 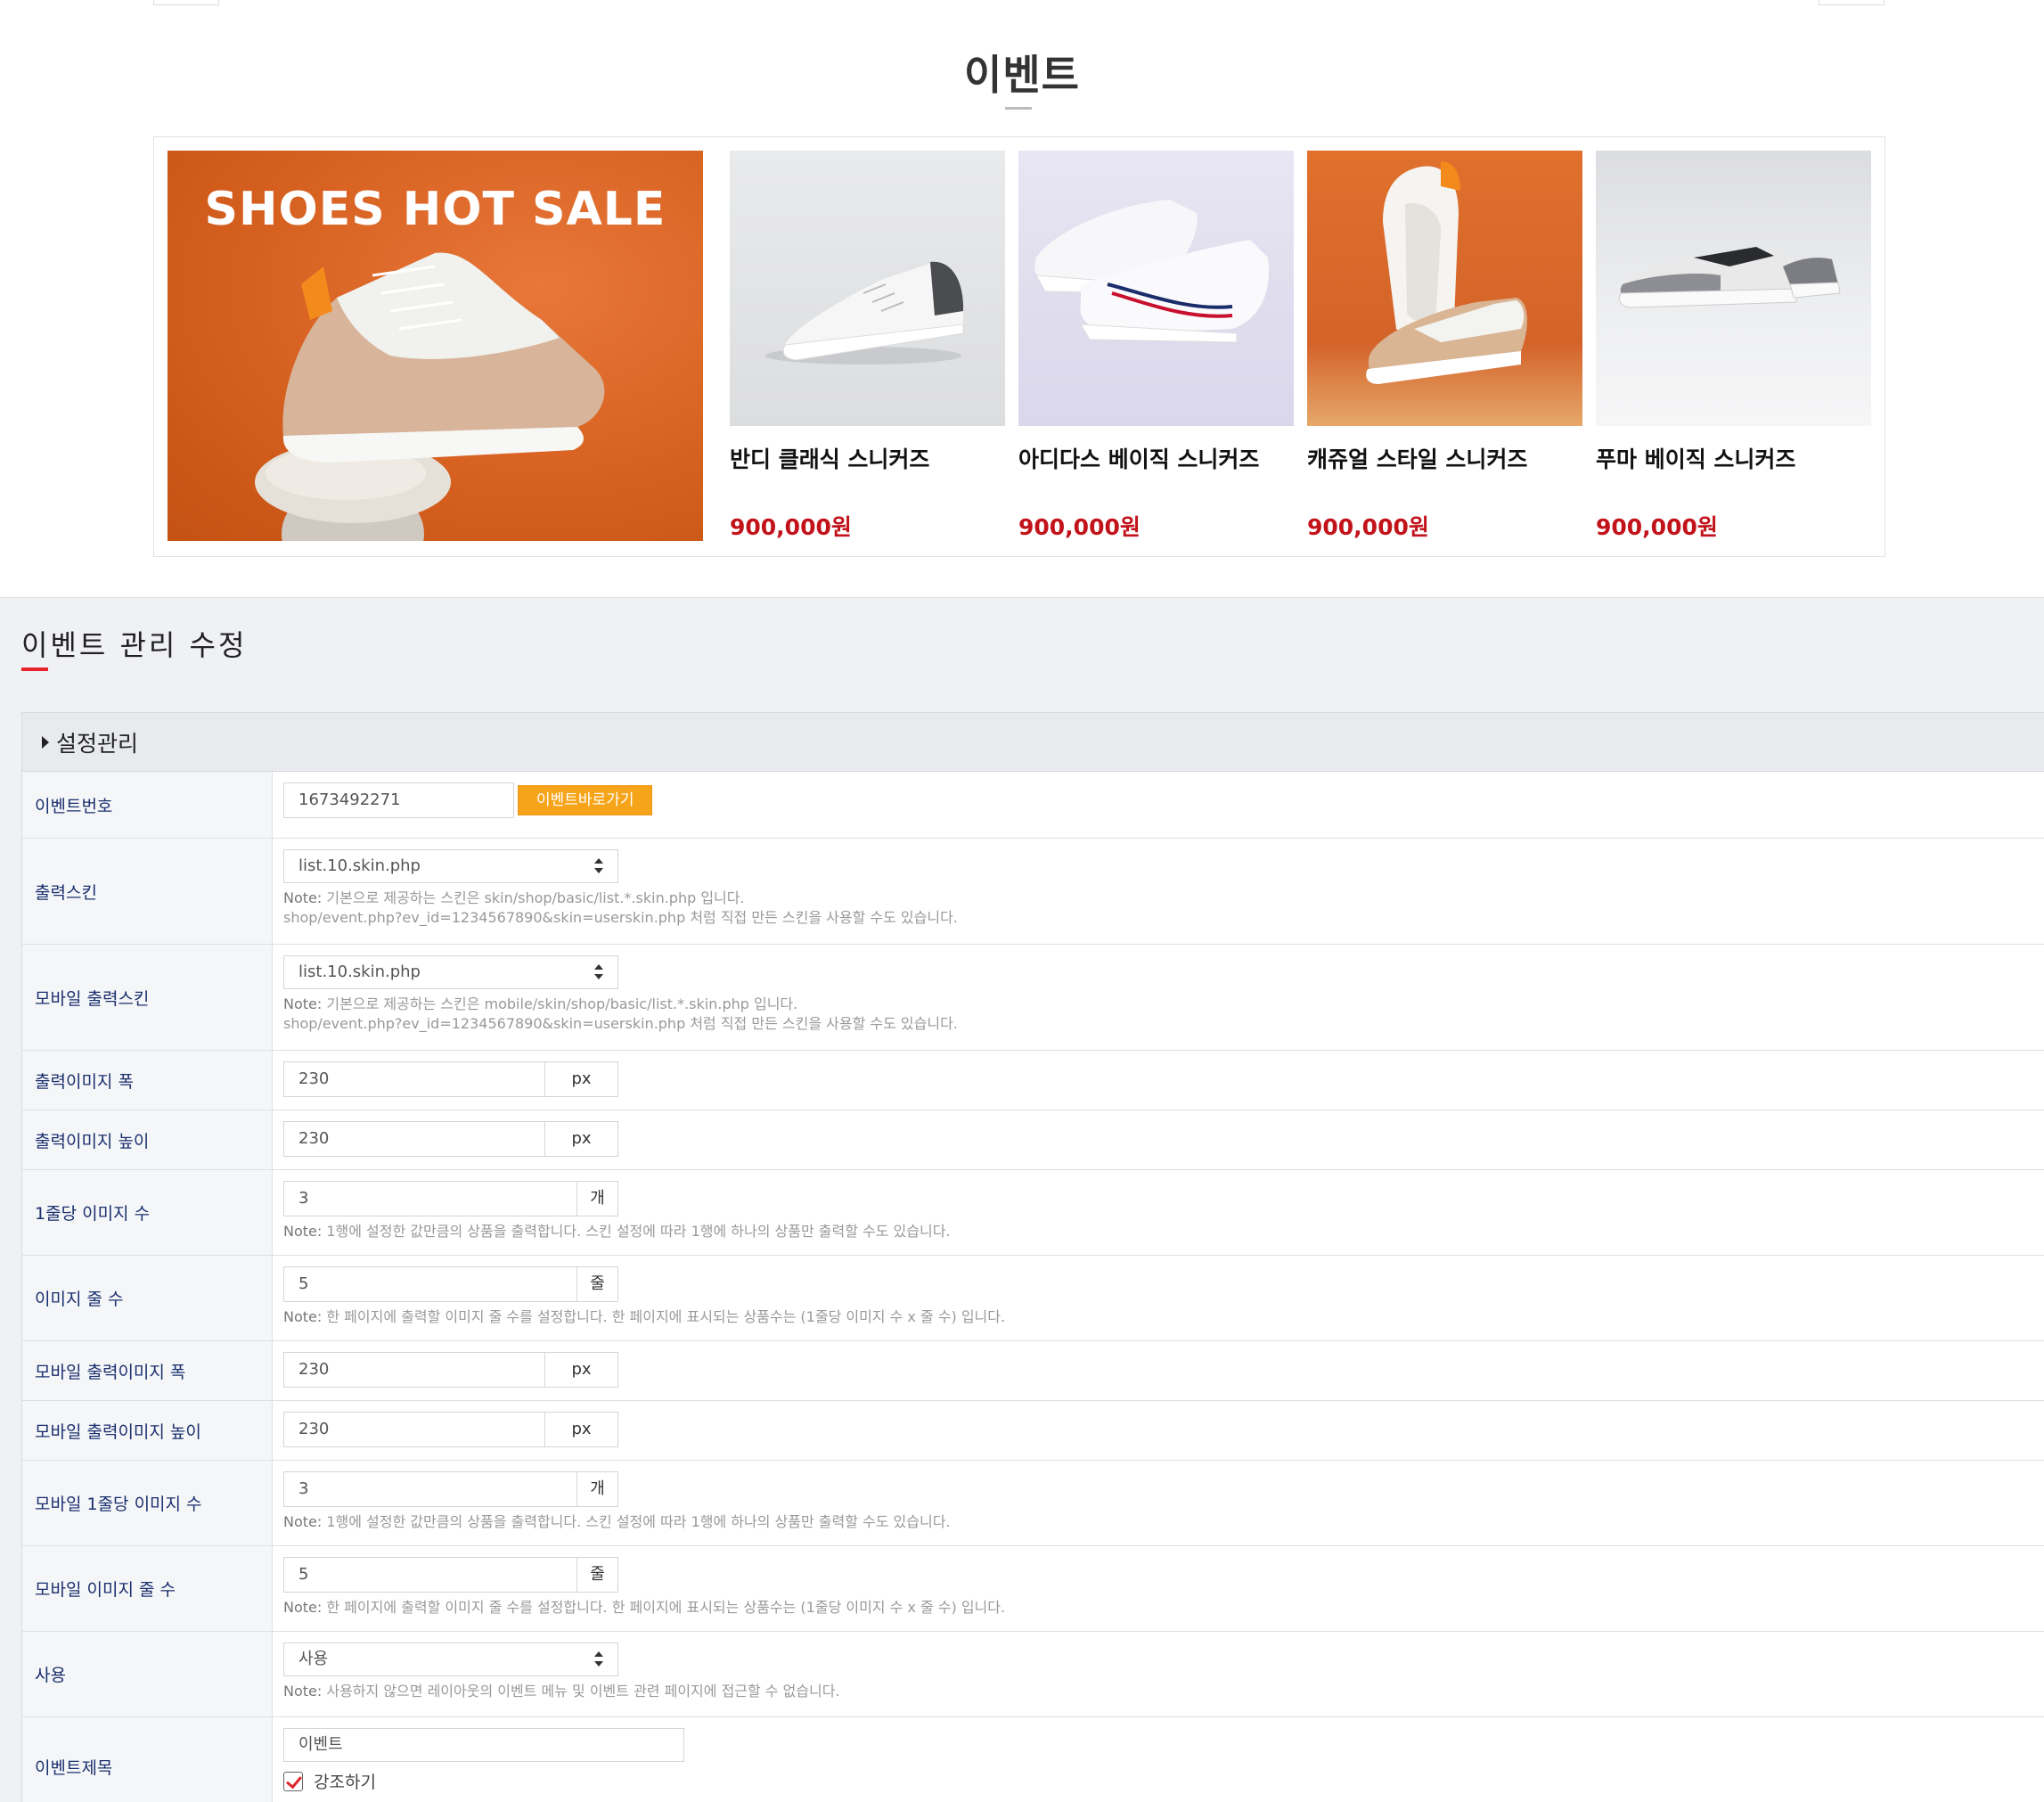 I want to click on row-m-img-width: 모바일 출력이미지 폭 230 px, so click(x=1033, y=1371).